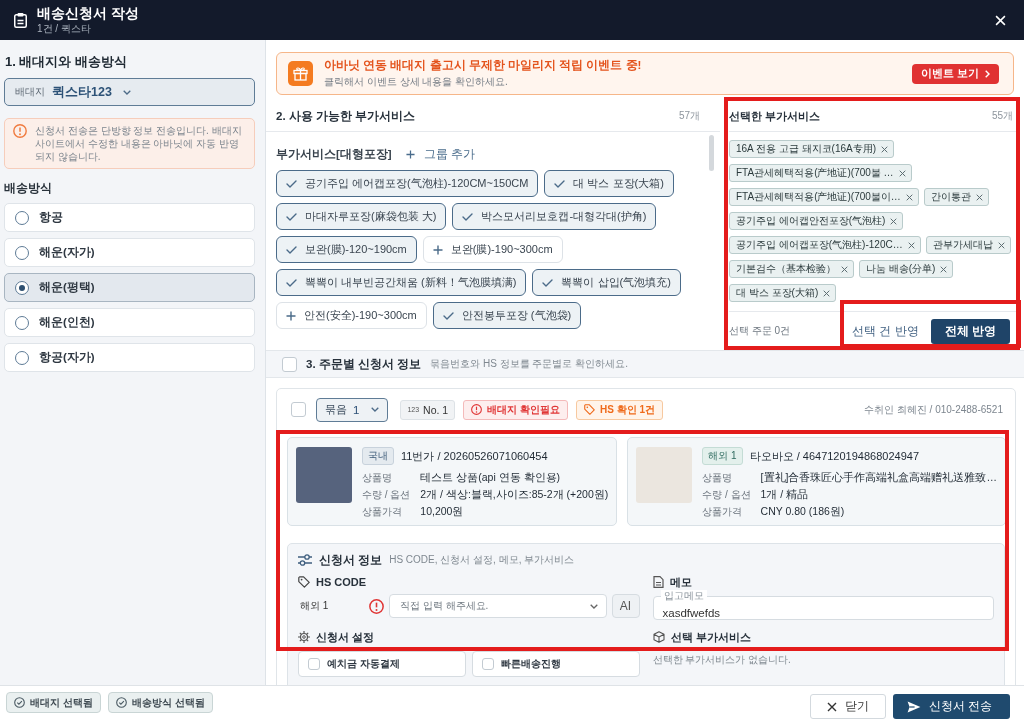 The image size is (1024, 719). Describe the element at coordinates (711, 153) in the screenshot. I see `scrollbar-thumb` at that location.